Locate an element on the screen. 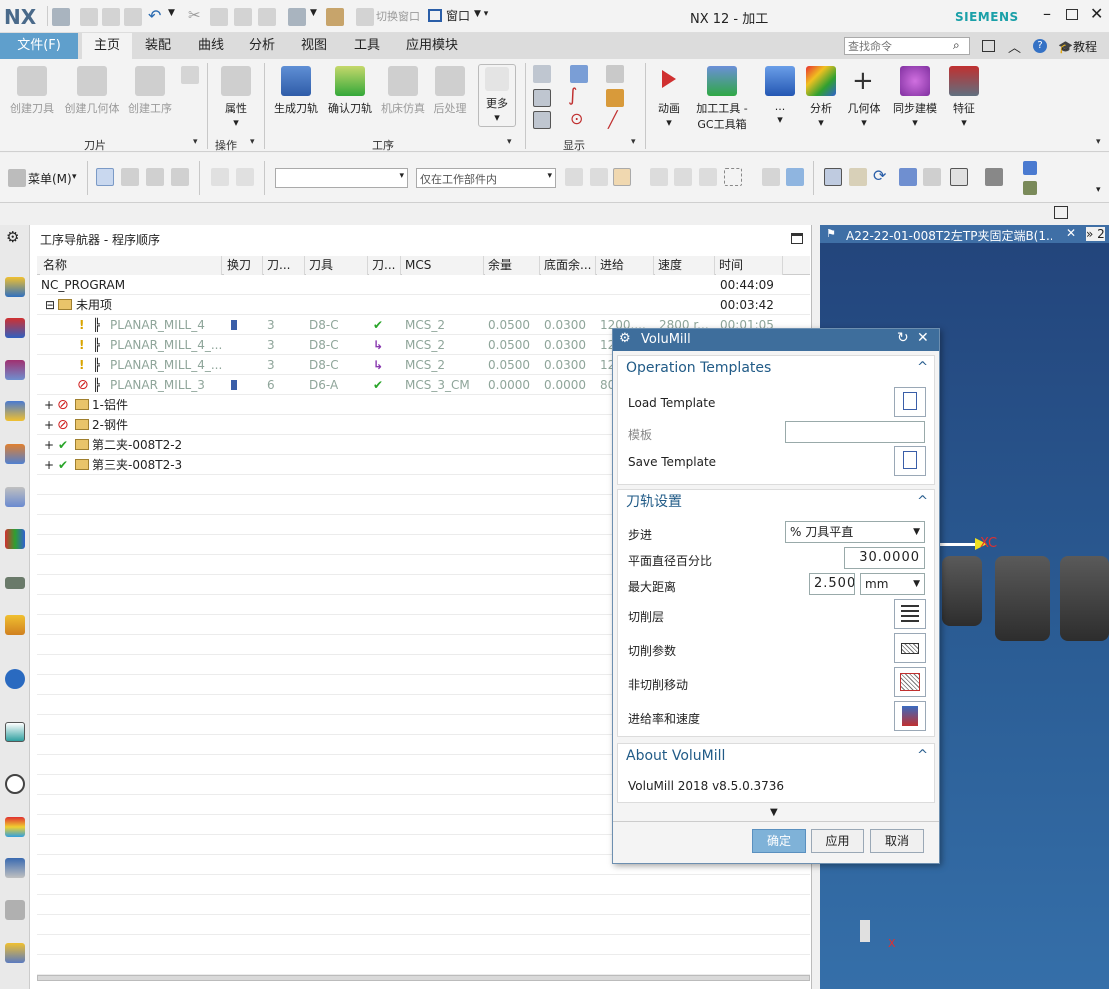  menu-button: 菜单(M) is located at coordinates (50, 178).